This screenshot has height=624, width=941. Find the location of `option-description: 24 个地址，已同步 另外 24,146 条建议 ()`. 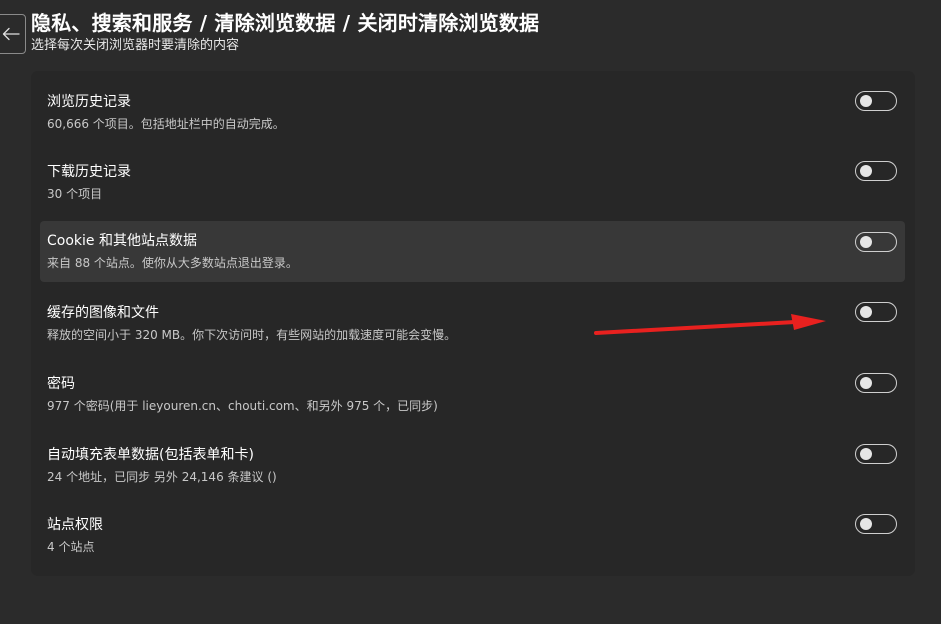

option-description: 24 个地址，已同步 另外 24,146 条建议 () is located at coordinates (162, 477).